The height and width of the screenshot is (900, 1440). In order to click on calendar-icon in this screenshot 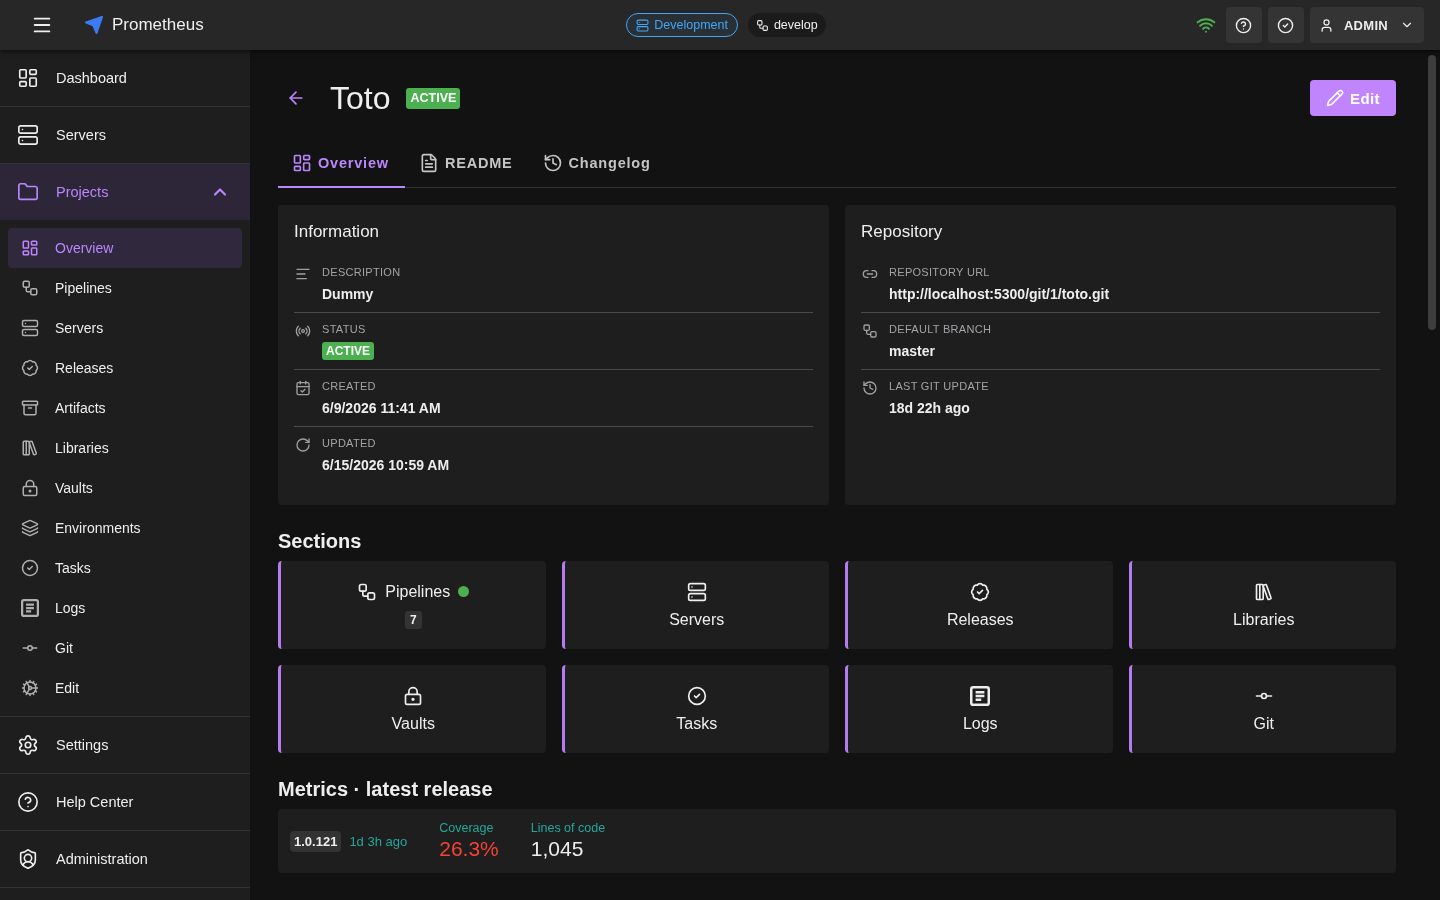, I will do `click(303, 388)`.